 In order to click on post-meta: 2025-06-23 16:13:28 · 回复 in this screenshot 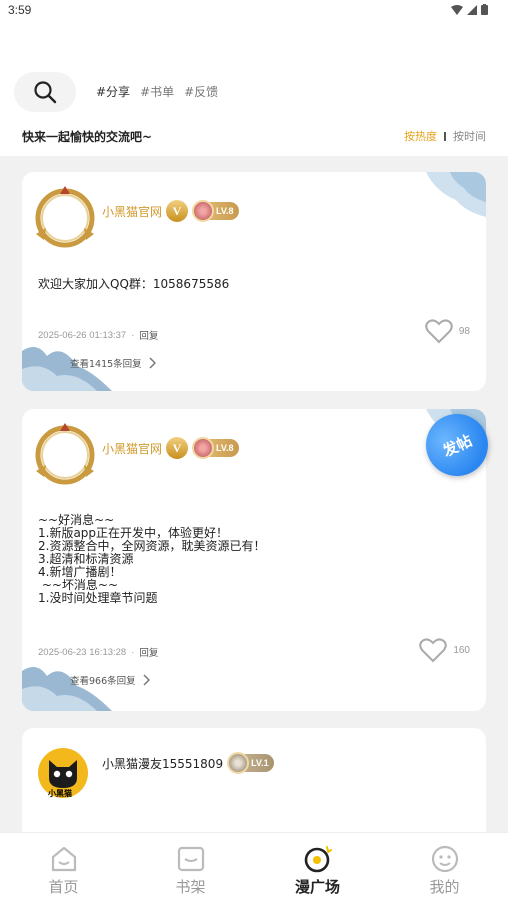, I will do `click(98, 652)`.